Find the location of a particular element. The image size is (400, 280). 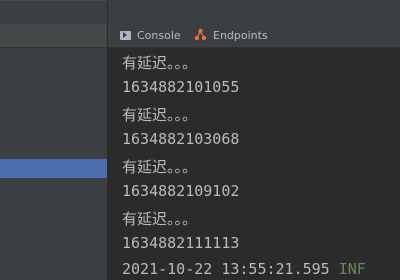

run-toolbar-strip is located at coordinates (254, 12).